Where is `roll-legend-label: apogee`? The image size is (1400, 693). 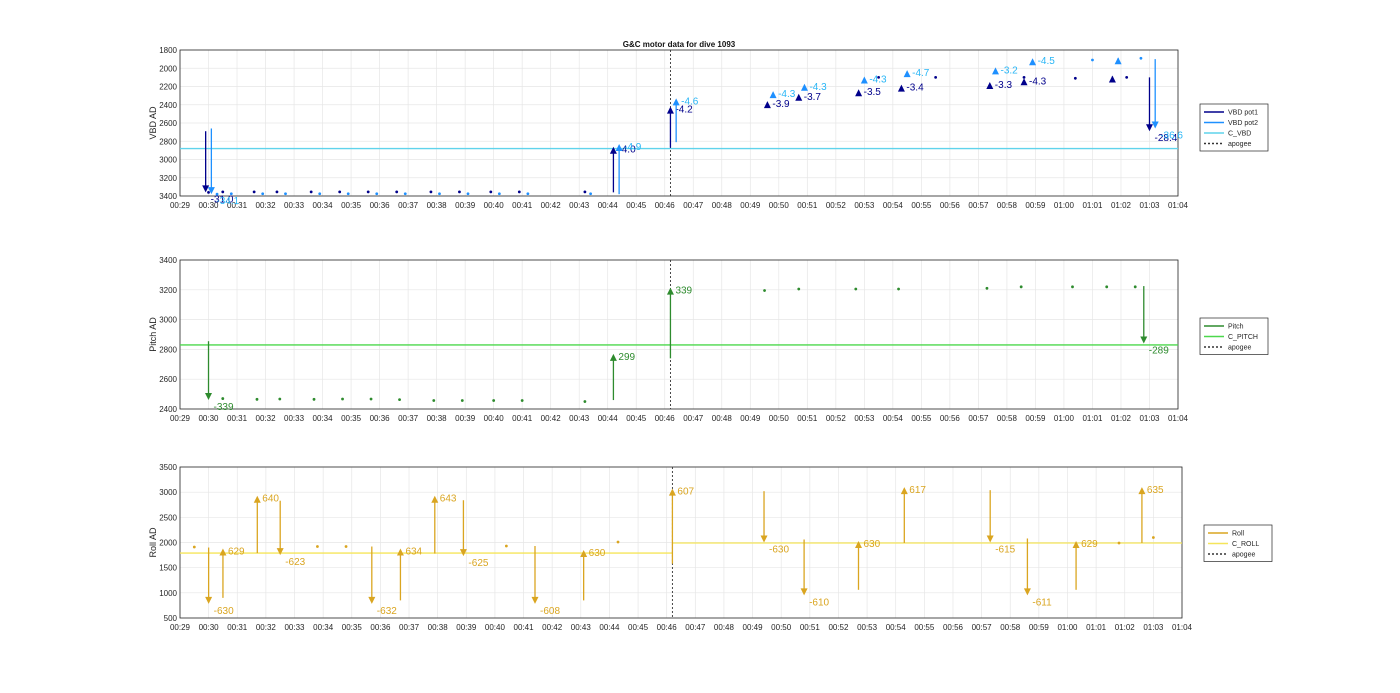
roll-legend-label: apogee is located at coordinates (1243, 555).